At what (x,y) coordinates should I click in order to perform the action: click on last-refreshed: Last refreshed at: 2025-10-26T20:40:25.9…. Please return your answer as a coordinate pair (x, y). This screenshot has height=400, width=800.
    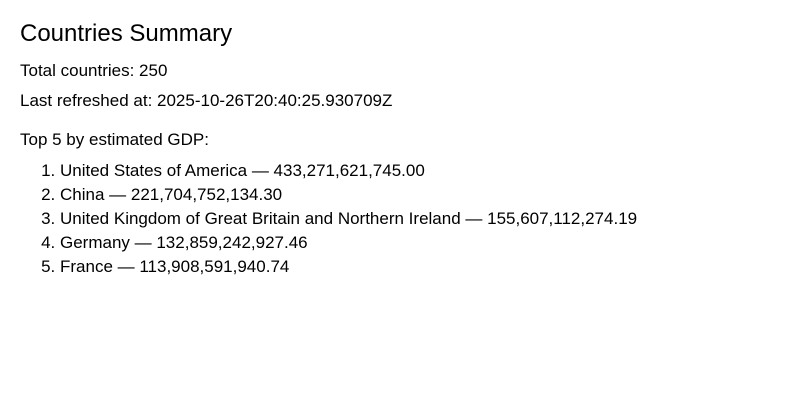
    Looking at the image, I should click on (206, 100).